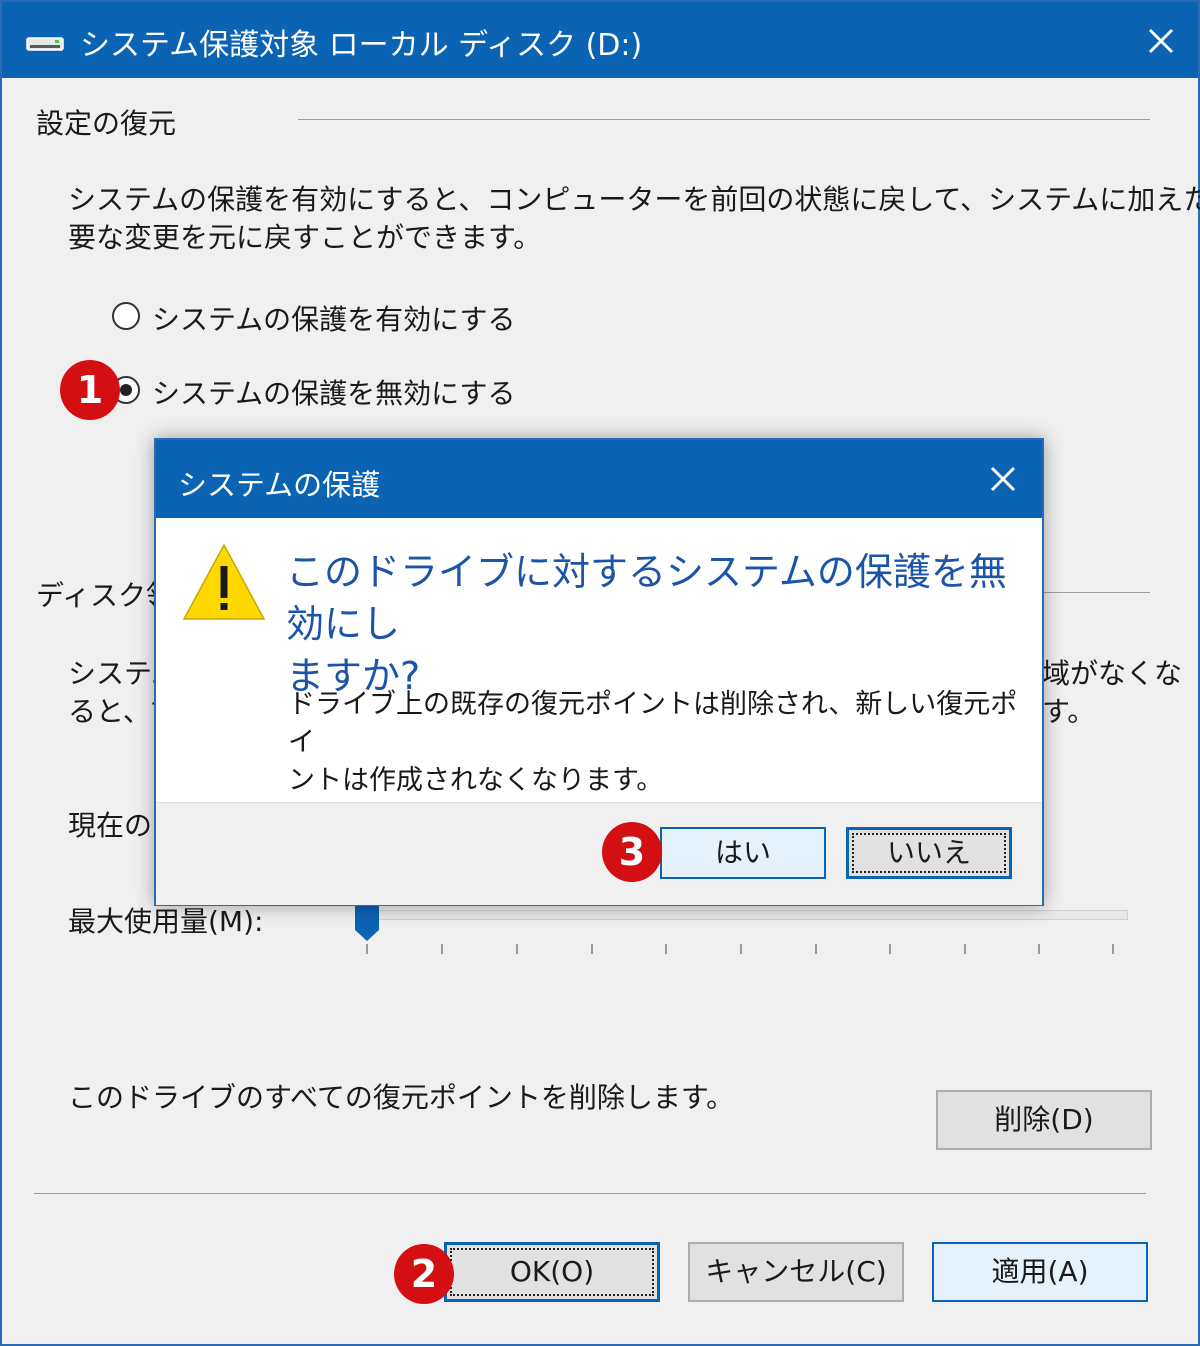  What do you see at coordinates (333, 318) in the screenshot?
I see `radio-enable-label: システムの保護を有効にする` at bounding box center [333, 318].